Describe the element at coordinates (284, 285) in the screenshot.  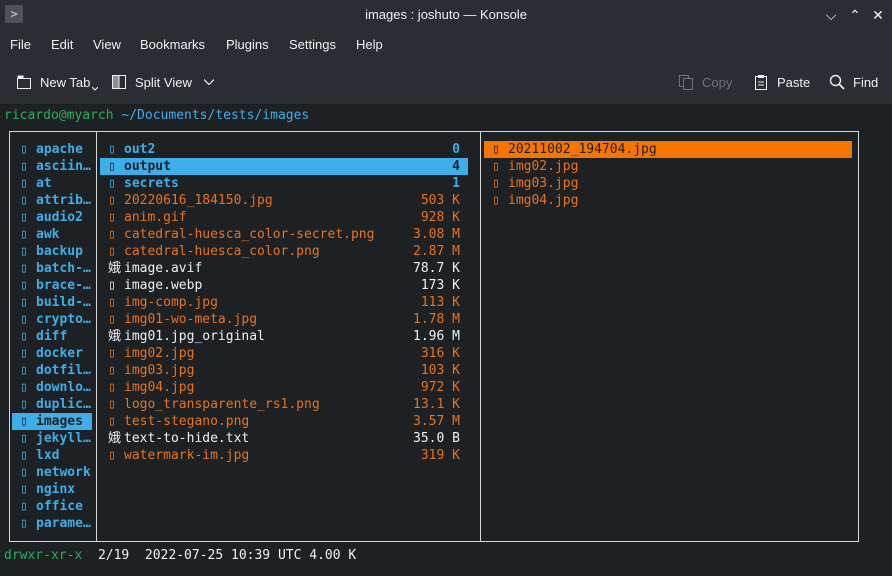
I see `table-row: ▯ image.webp 173 K` at that location.